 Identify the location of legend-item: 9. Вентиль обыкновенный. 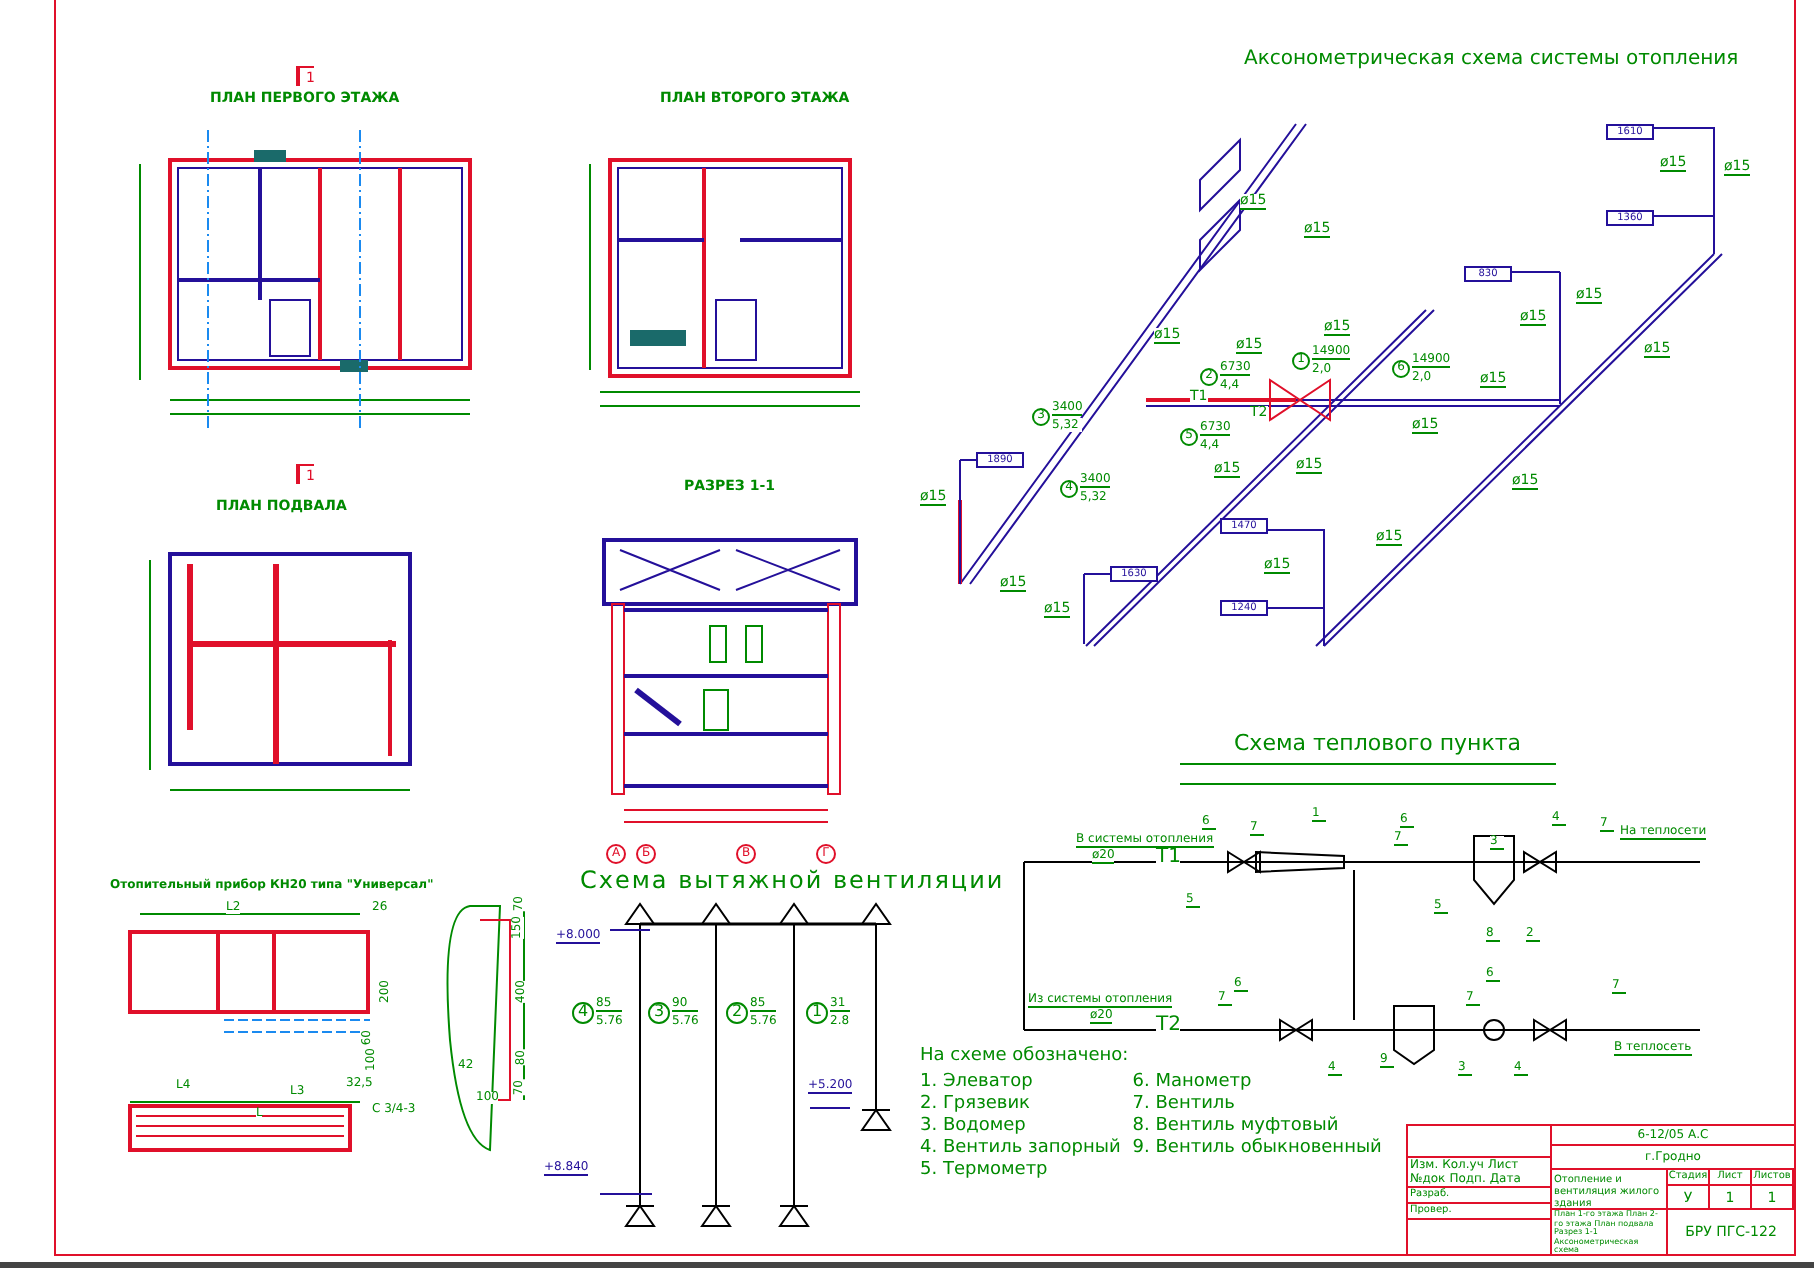
(1257, 1148).